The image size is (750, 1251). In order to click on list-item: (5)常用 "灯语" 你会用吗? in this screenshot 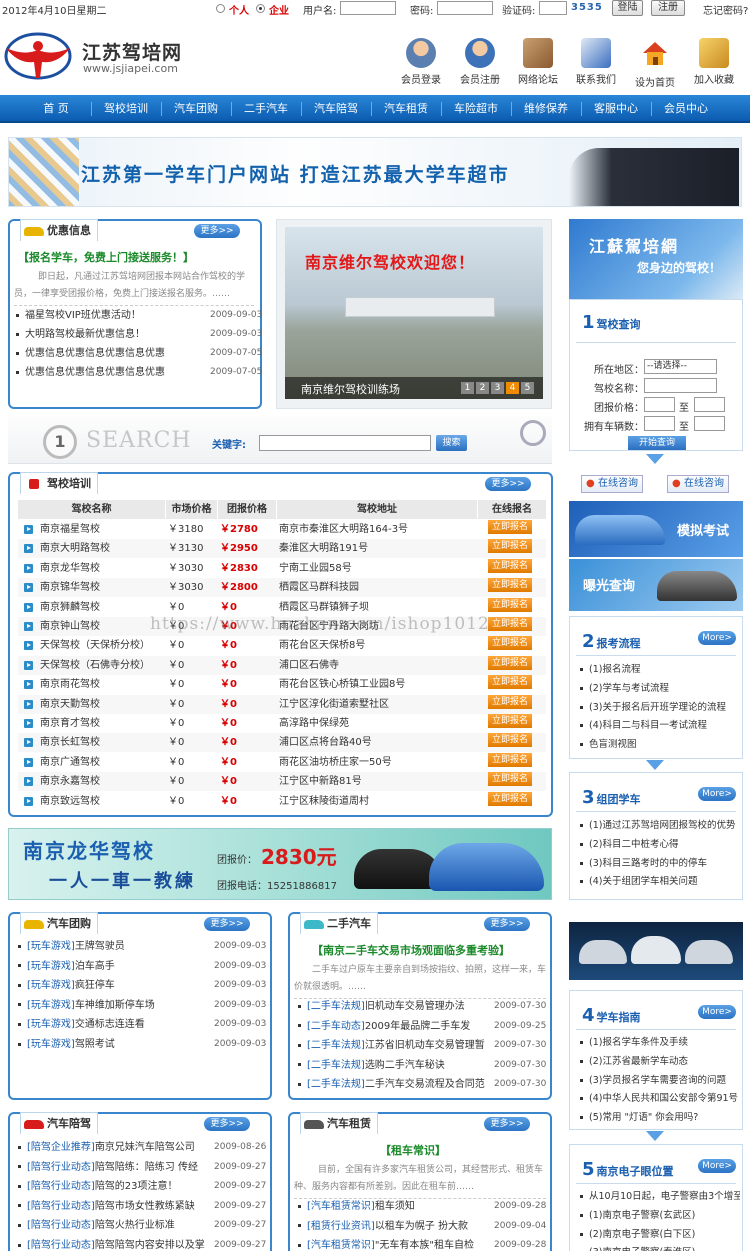, I will do `click(660, 1117)`.